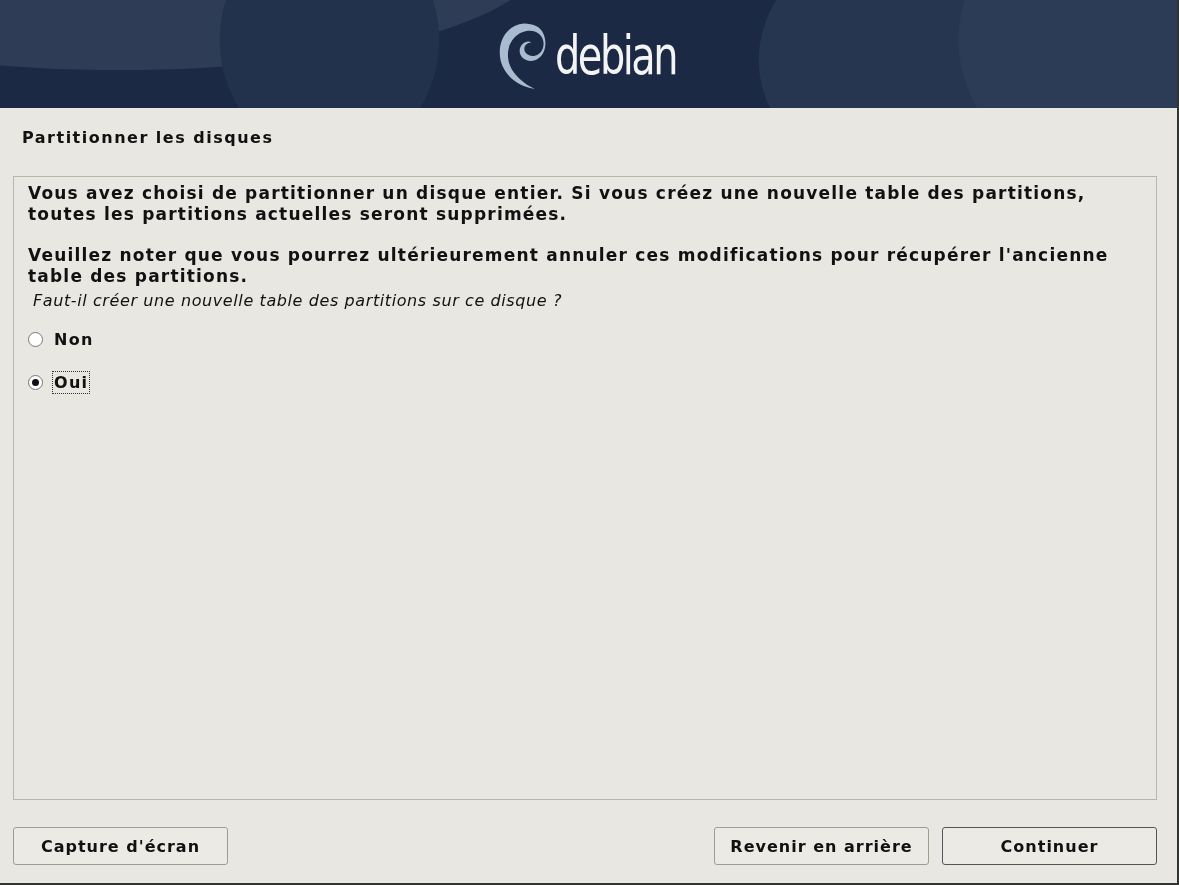 This screenshot has height=885, width=1179. Describe the element at coordinates (615, 56) in the screenshot. I see `logo-text: debian` at that location.